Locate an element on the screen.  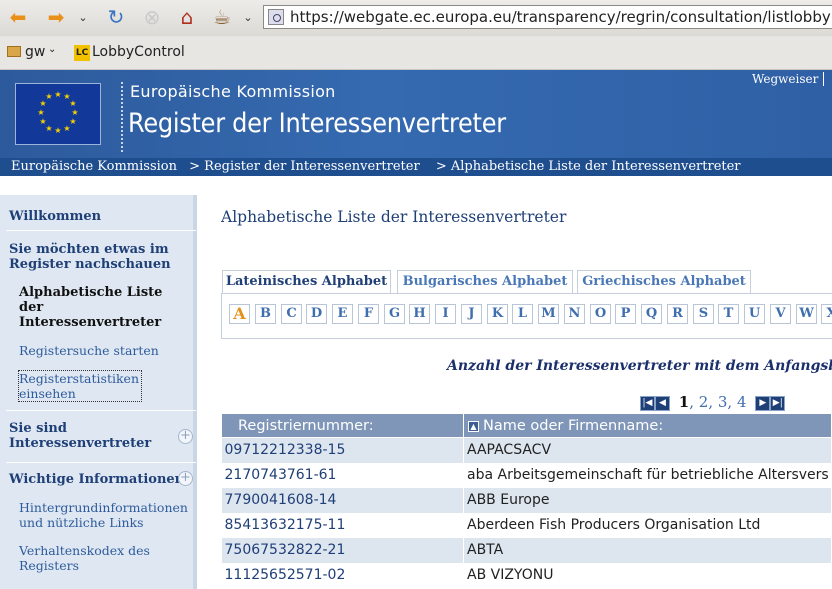
letter-link-o: O is located at coordinates (600, 314).